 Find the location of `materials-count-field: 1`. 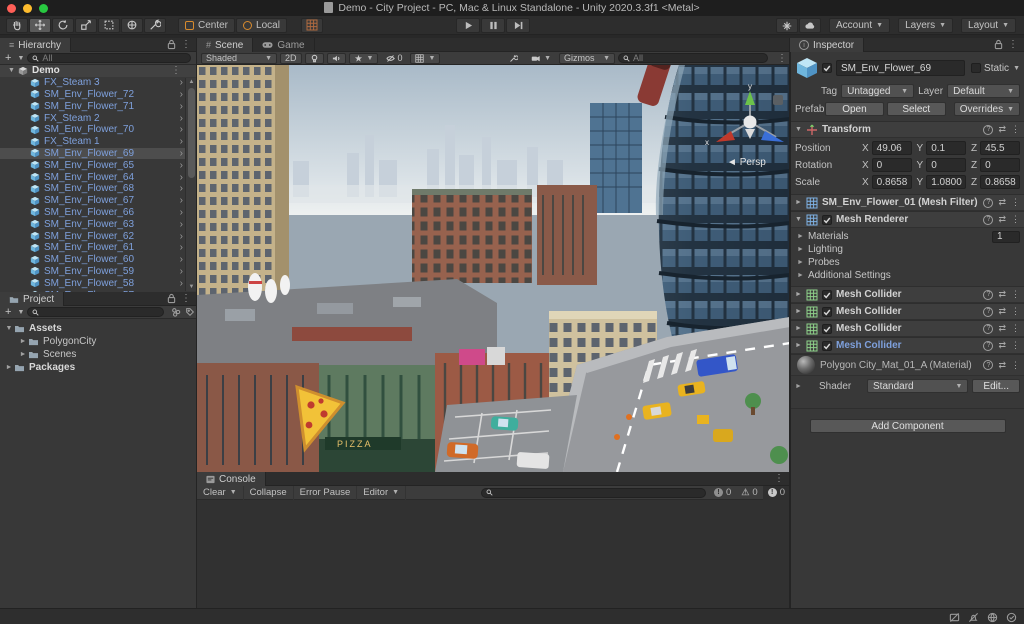

materials-count-field: 1 is located at coordinates (1006, 236).